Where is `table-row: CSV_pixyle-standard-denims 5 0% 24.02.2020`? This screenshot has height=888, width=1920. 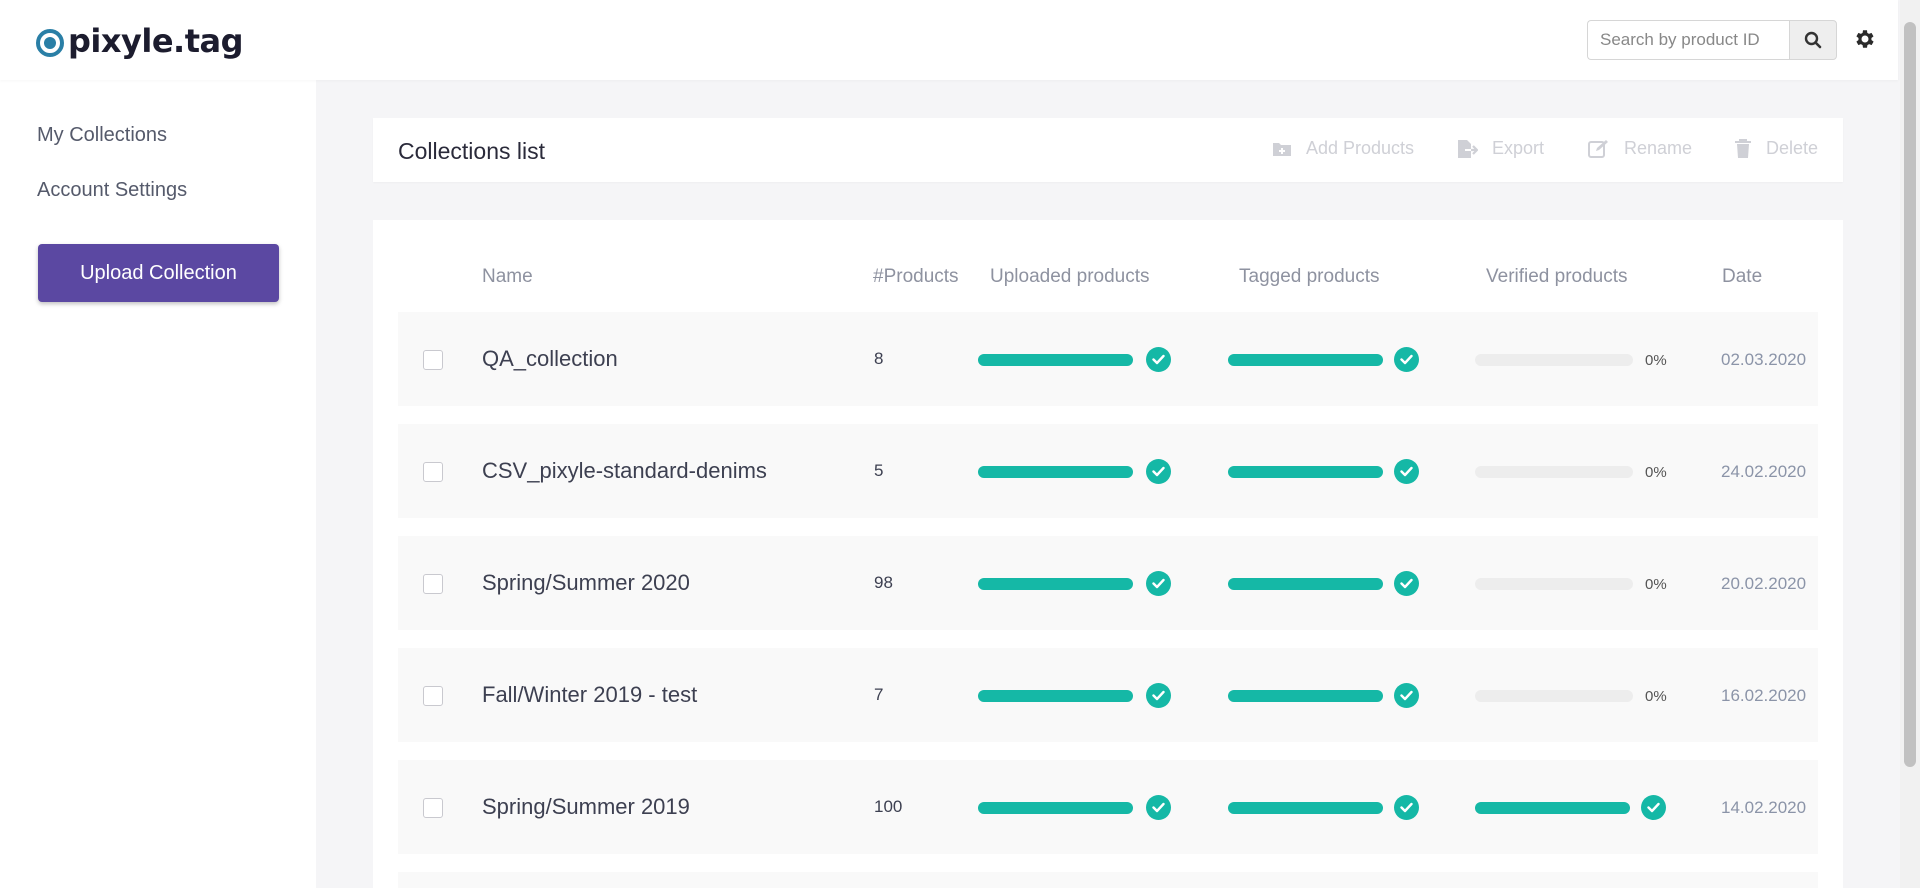 table-row: CSV_pixyle-standard-denims 5 0% 24.02.2020 is located at coordinates (1108, 471).